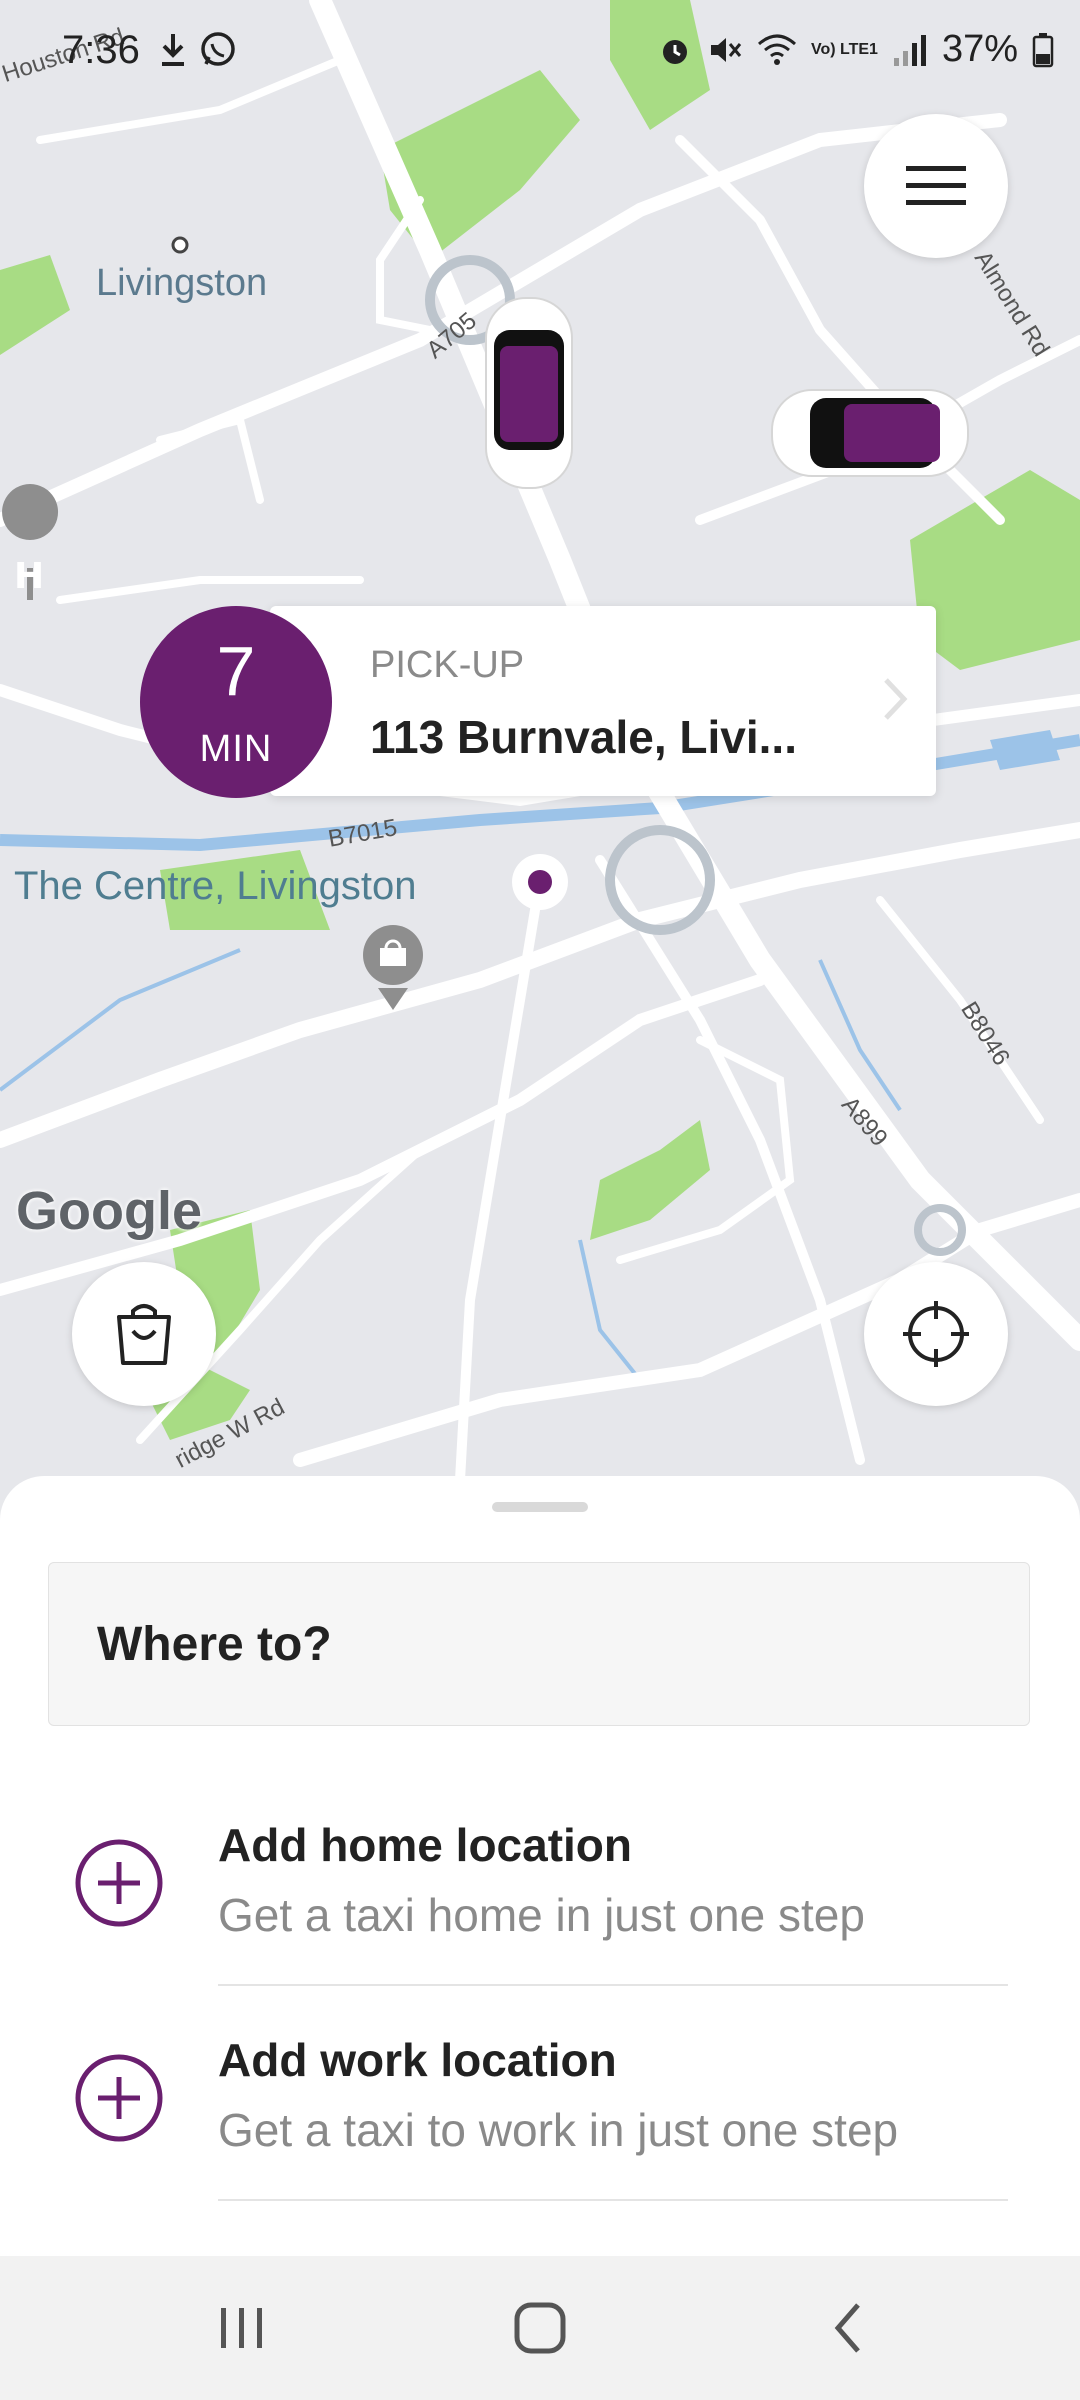  Describe the element at coordinates (776, 49) in the screenshot. I see `wifi-icon` at that location.